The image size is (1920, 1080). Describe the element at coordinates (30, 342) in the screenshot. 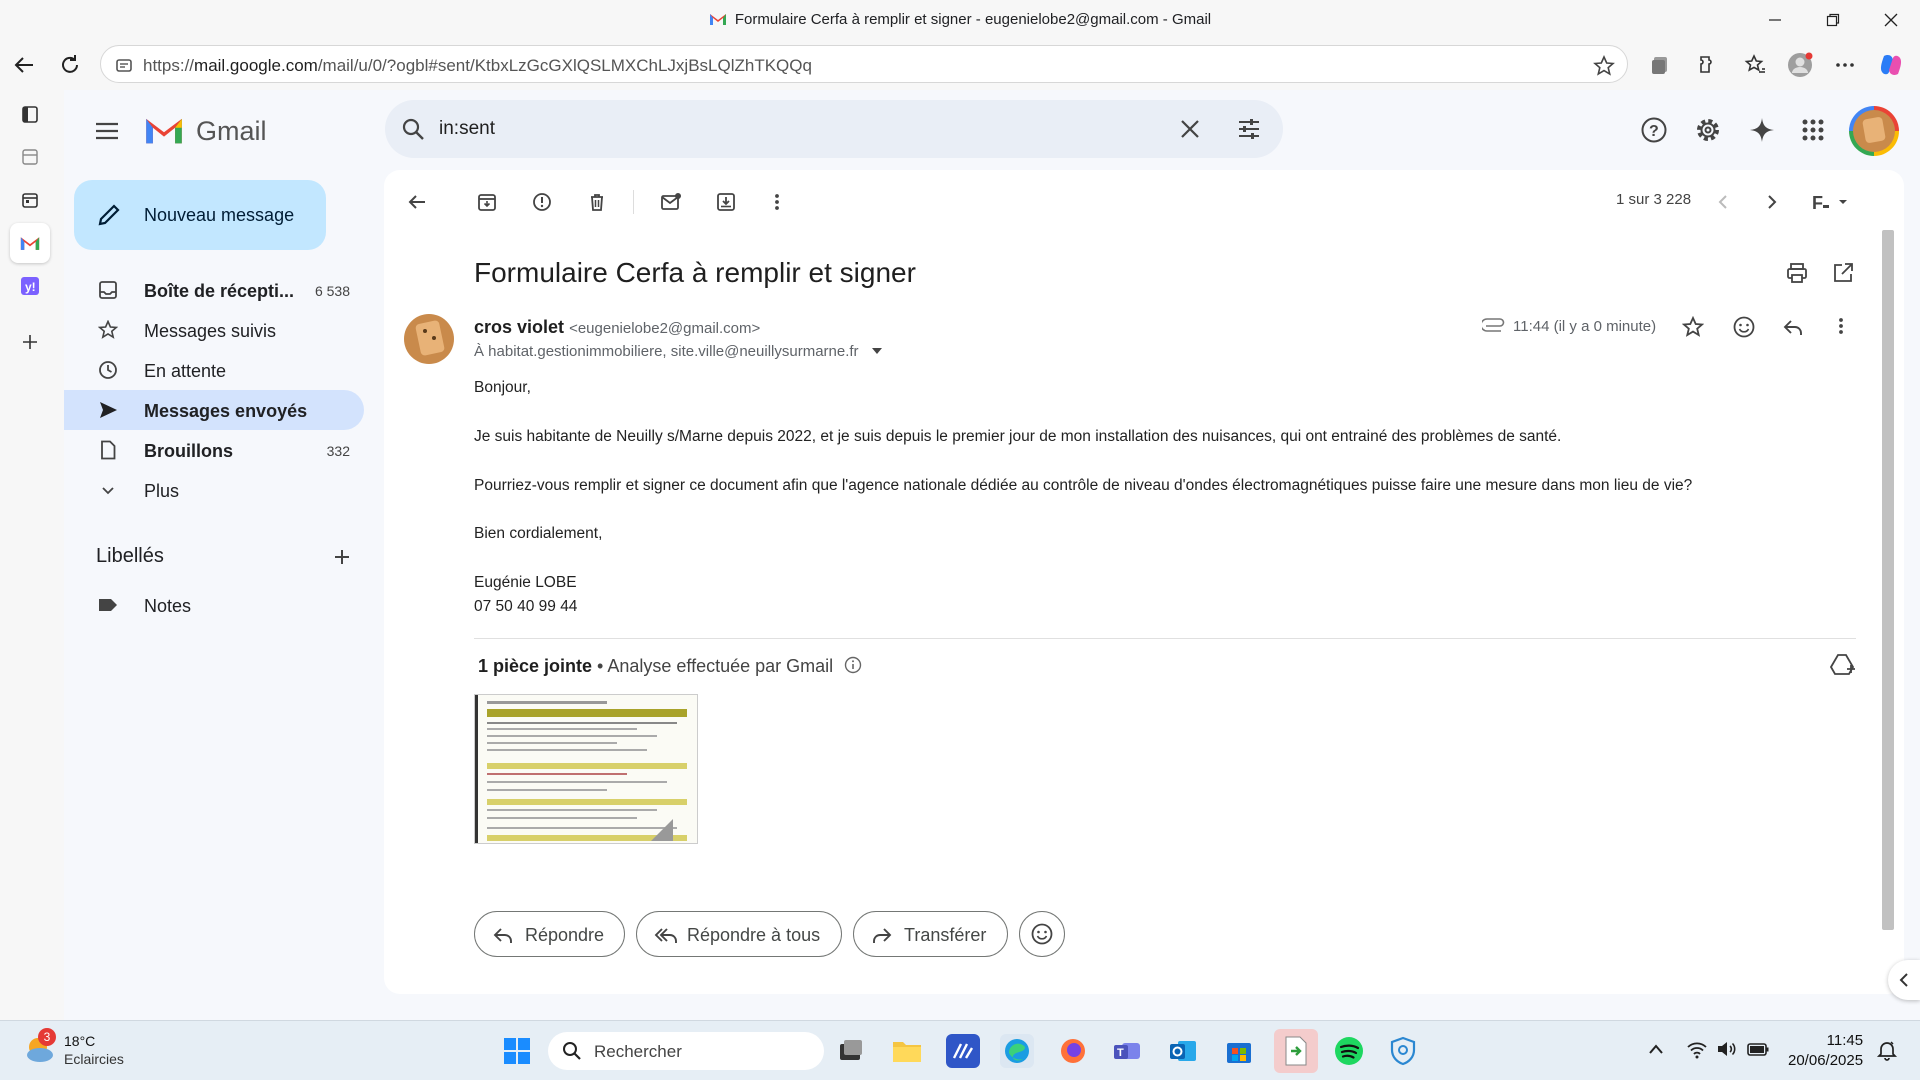

I see `add-sidebar-app-icon` at that location.